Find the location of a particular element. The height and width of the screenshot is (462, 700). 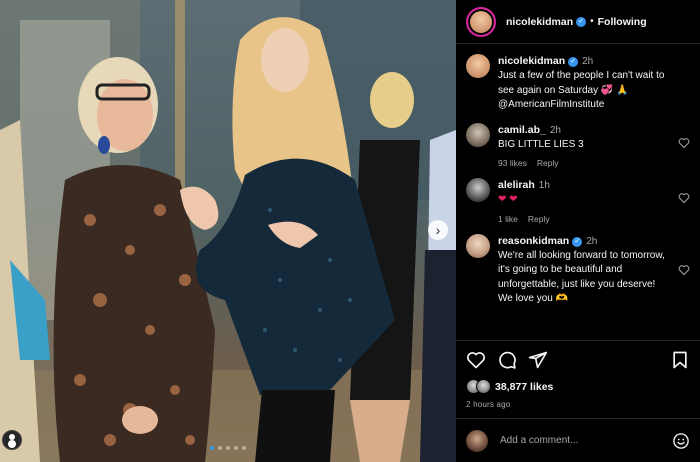

comment-likes: 1 like is located at coordinates (508, 219).